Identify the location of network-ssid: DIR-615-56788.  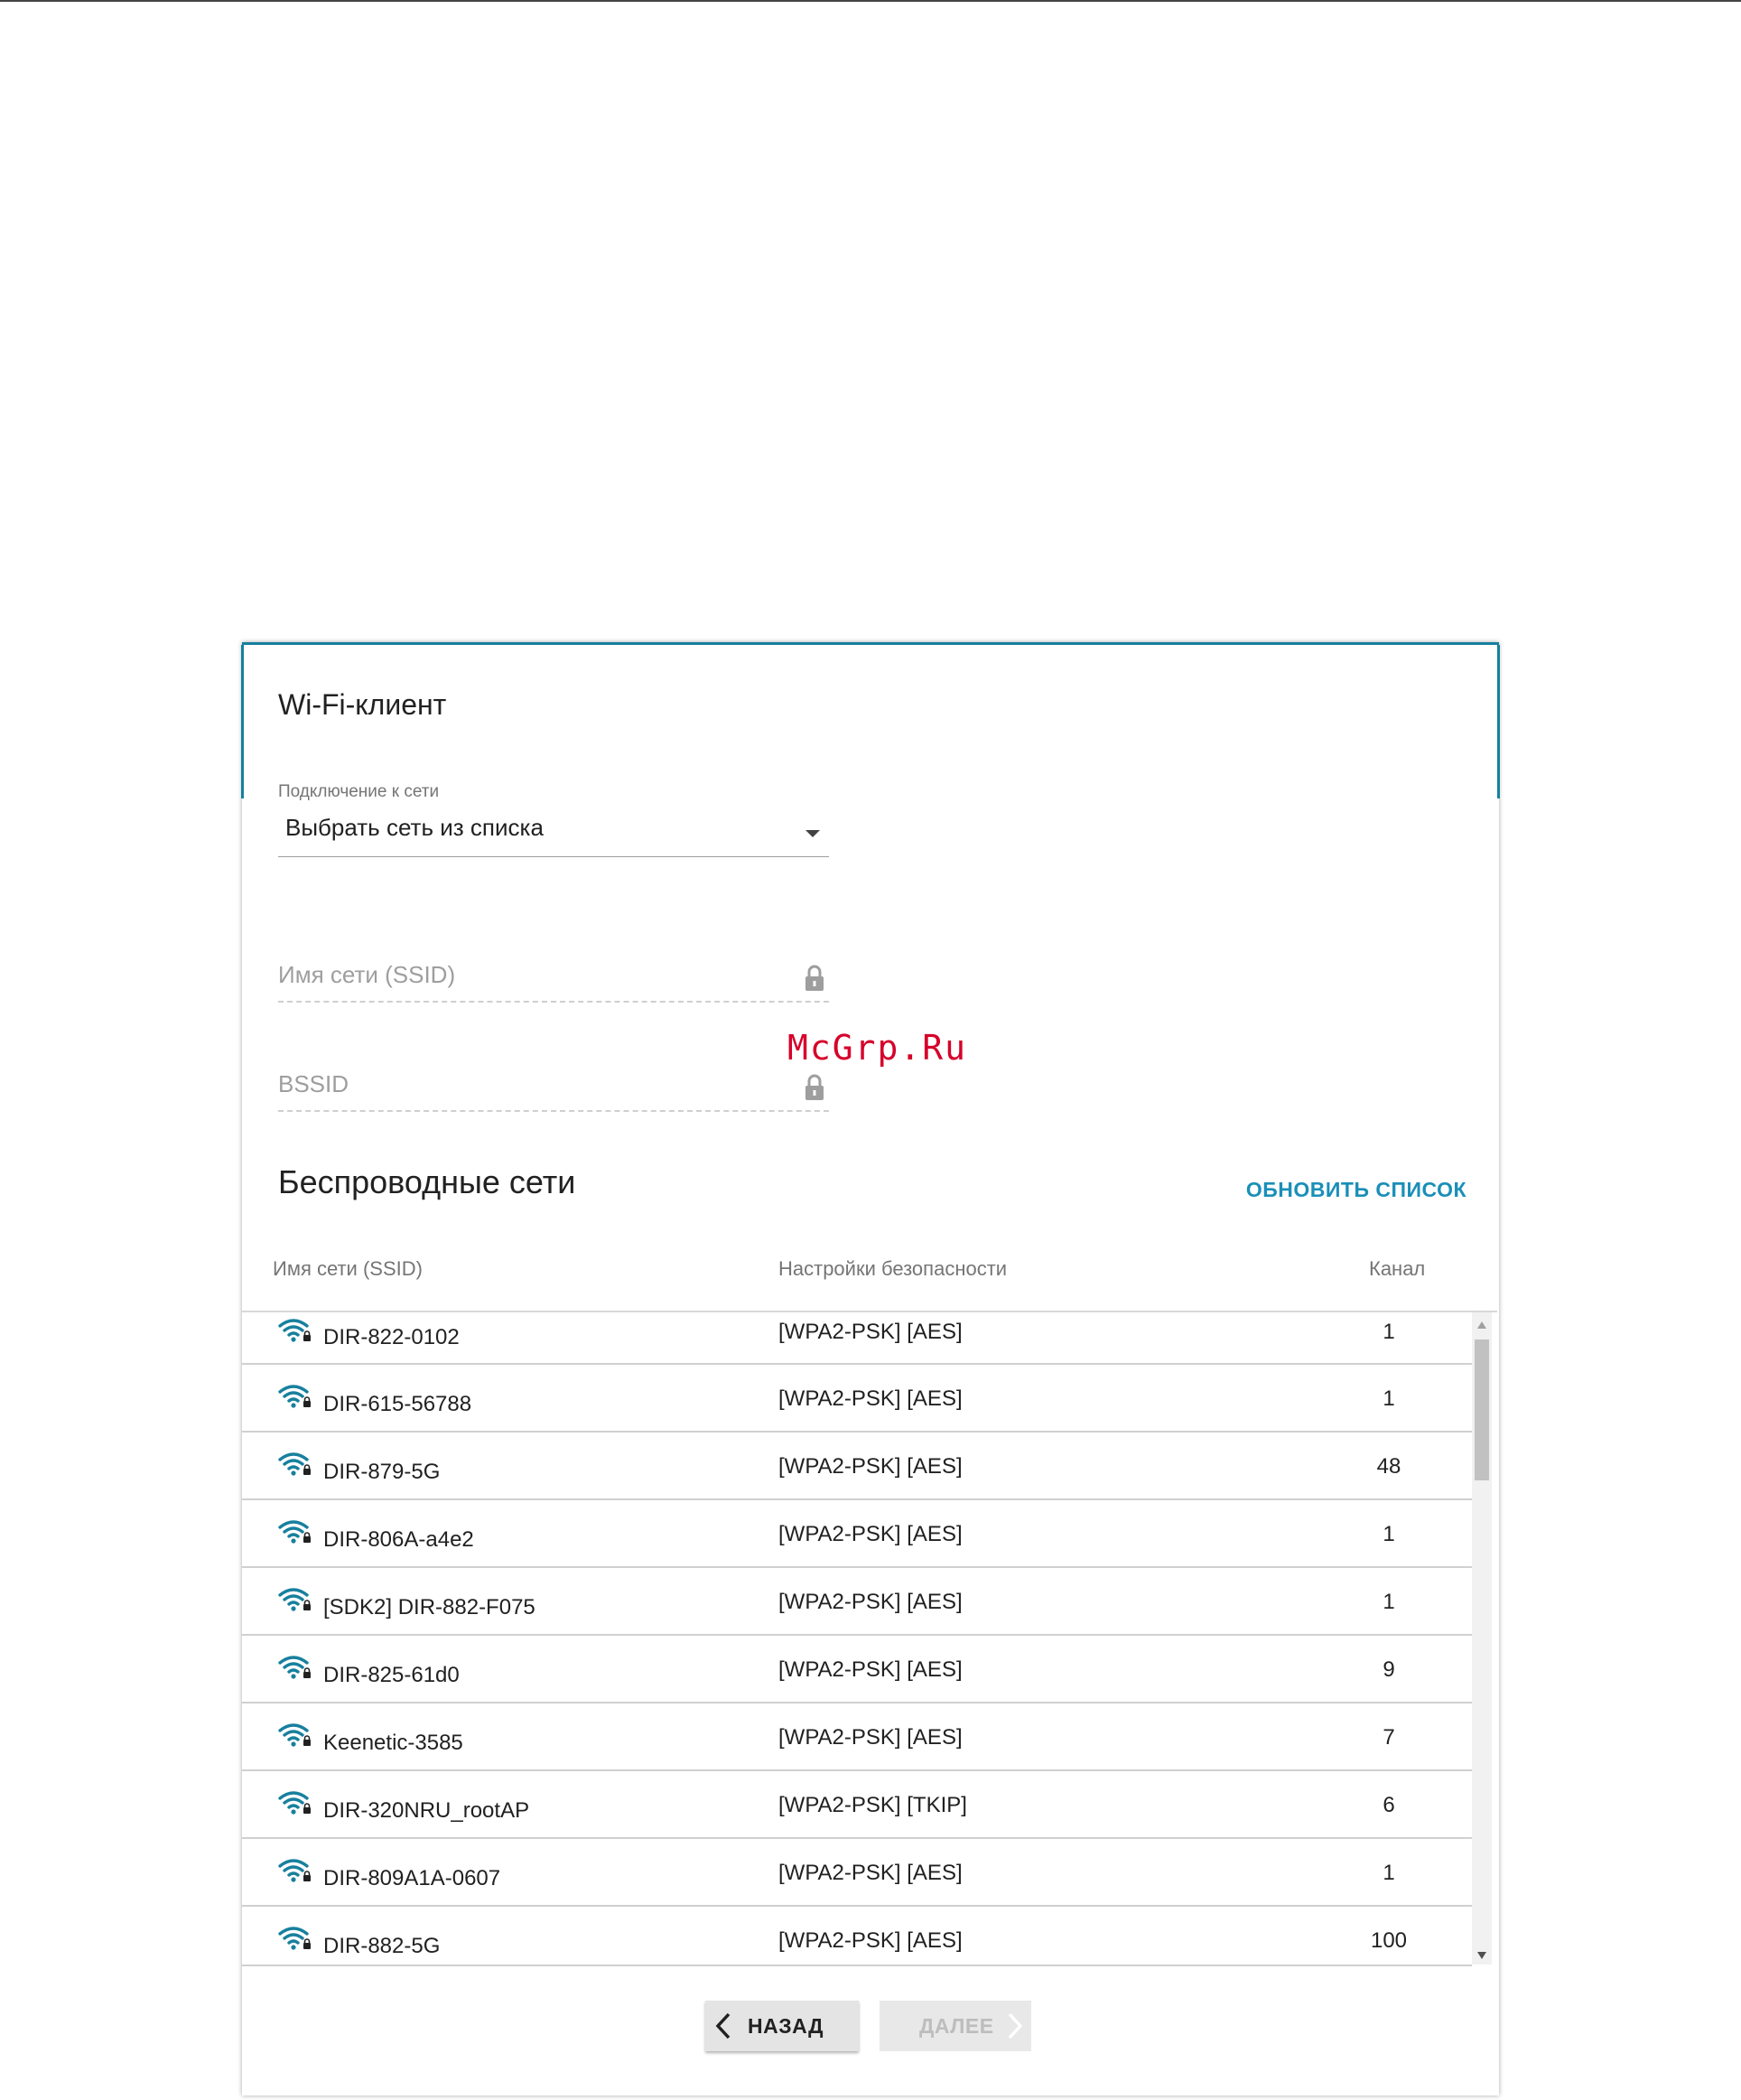
(397, 1404).